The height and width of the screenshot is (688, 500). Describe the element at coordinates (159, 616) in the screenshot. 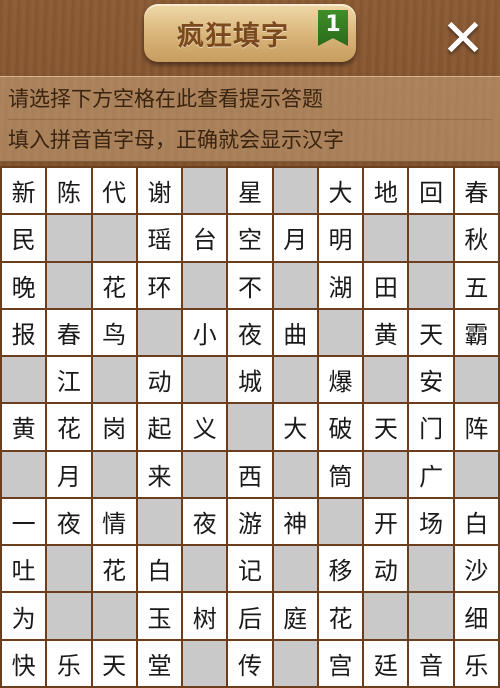

I see `grid-cell: 玉` at that location.